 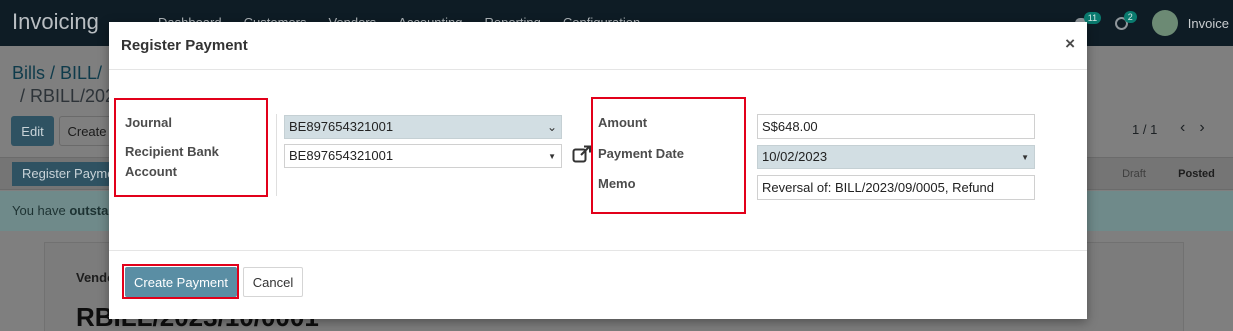 What do you see at coordinates (896, 187) in the screenshot?
I see `memo-input: Reversal of: BILL/2023/09/0005, Refund` at bounding box center [896, 187].